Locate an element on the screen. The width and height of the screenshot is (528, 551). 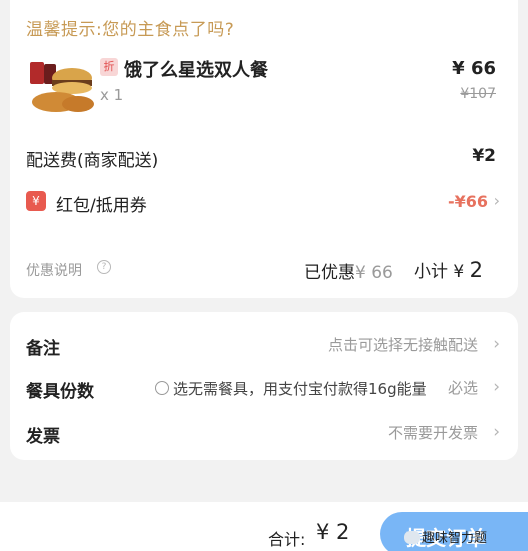
subtotal: 小计 ¥ 2 is located at coordinates (448, 269).